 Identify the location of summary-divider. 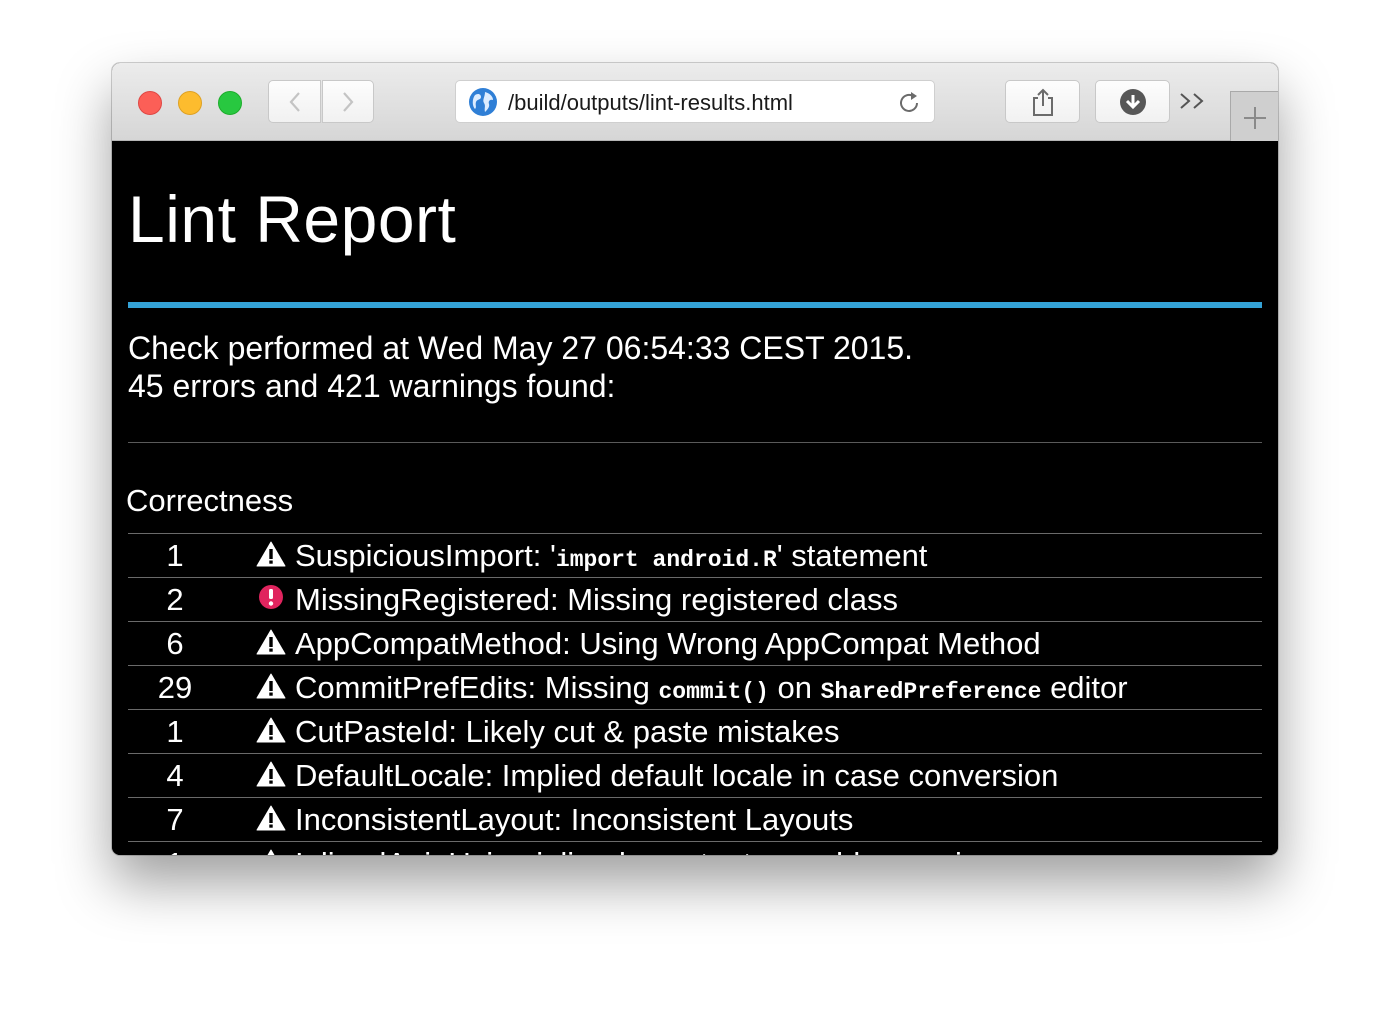
(695, 442).